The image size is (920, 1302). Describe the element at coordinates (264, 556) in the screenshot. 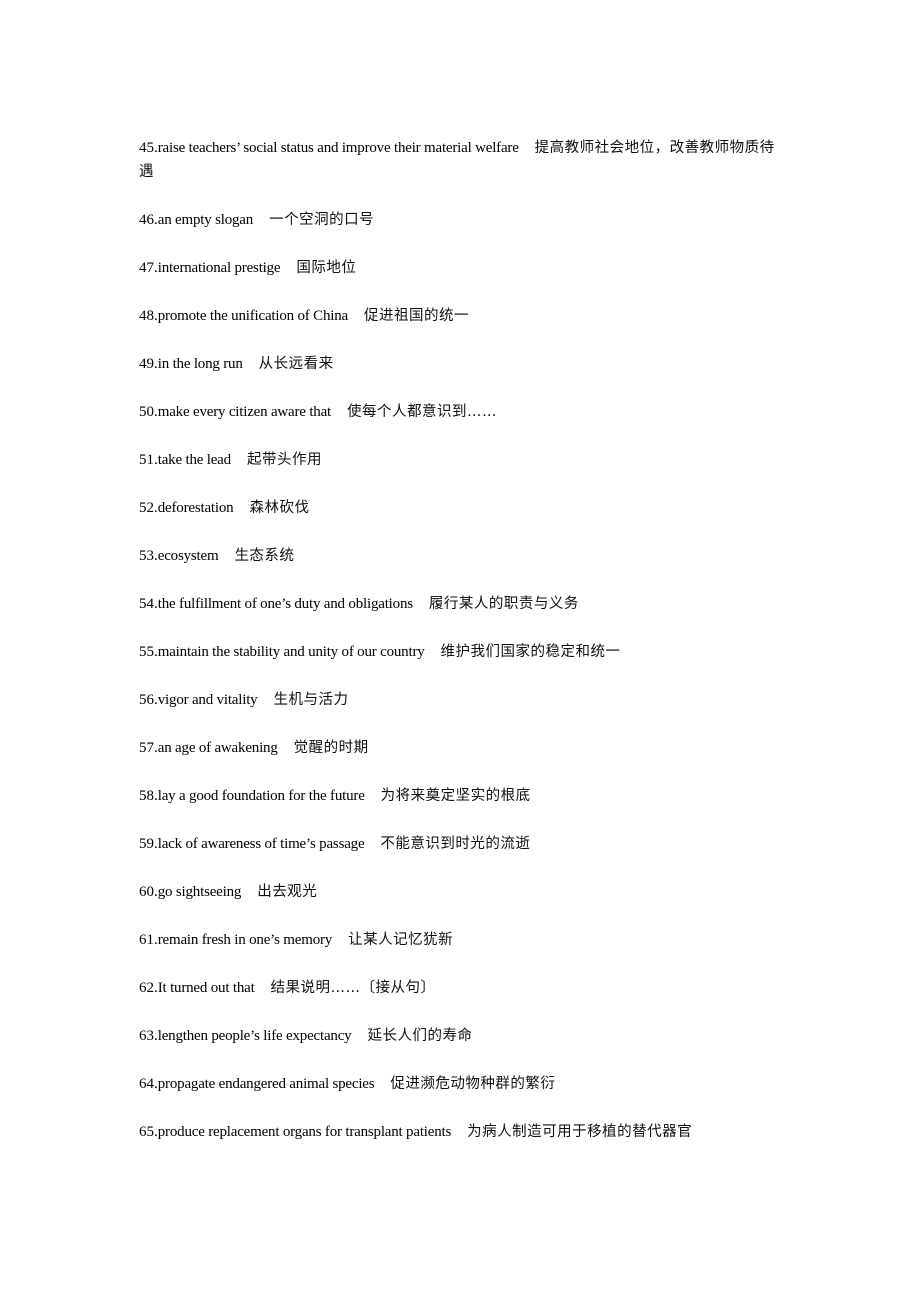

I see `chinese-translation: 生态系统` at that location.